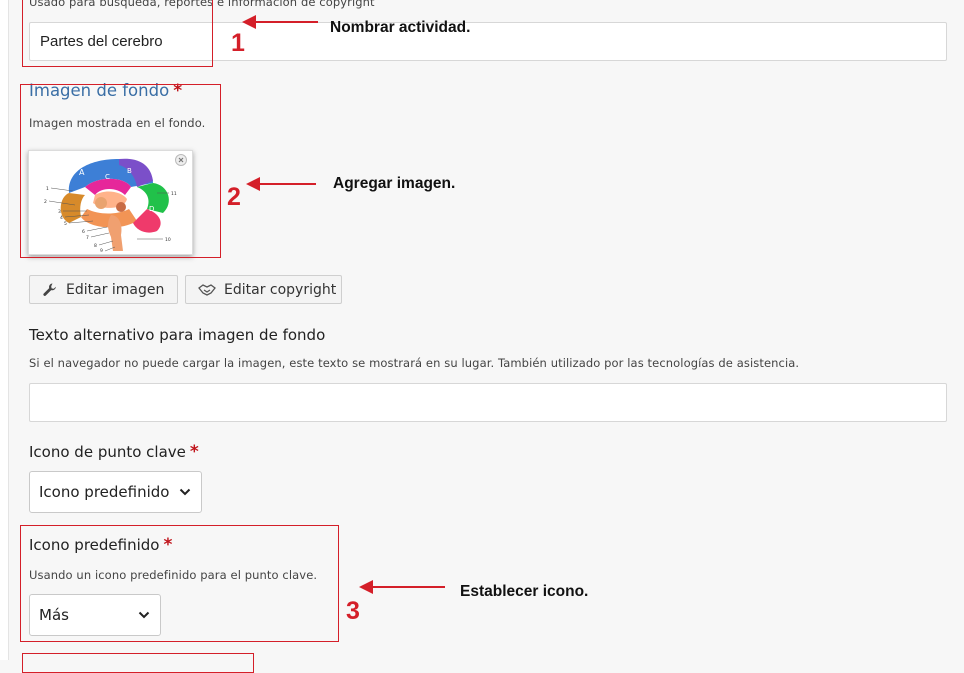 The image size is (964, 673). I want to click on hotspot-icon-select: Icono predefinido, so click(115, 492).